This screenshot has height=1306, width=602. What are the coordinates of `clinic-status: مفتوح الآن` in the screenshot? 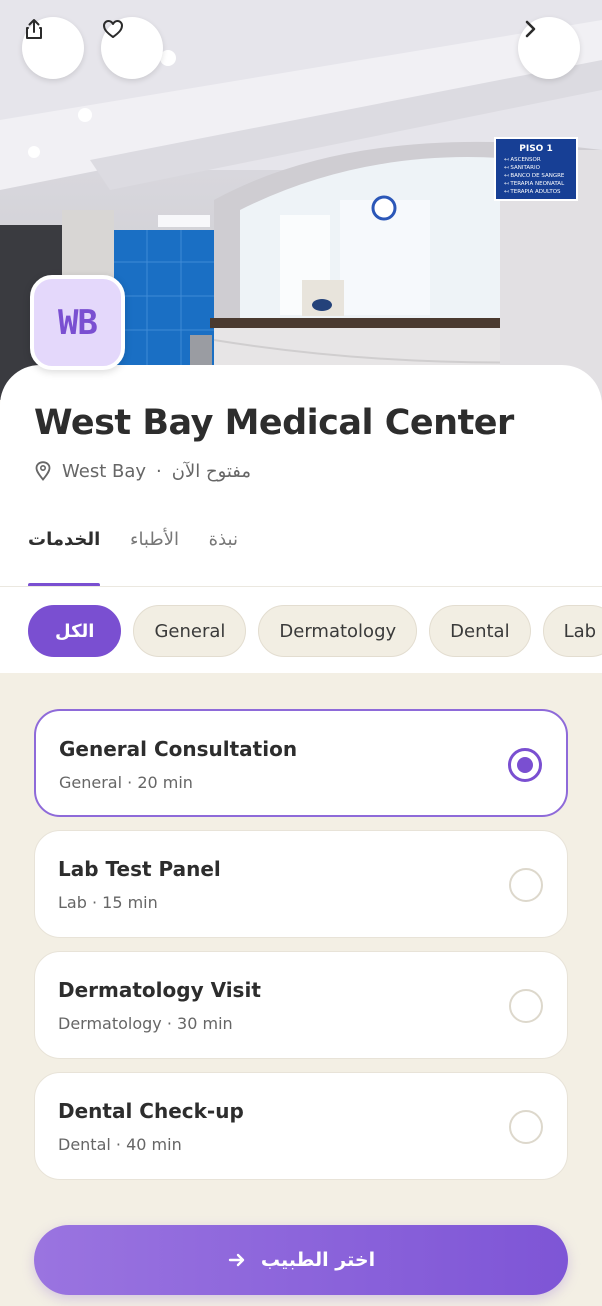 It's located at (211, 471).